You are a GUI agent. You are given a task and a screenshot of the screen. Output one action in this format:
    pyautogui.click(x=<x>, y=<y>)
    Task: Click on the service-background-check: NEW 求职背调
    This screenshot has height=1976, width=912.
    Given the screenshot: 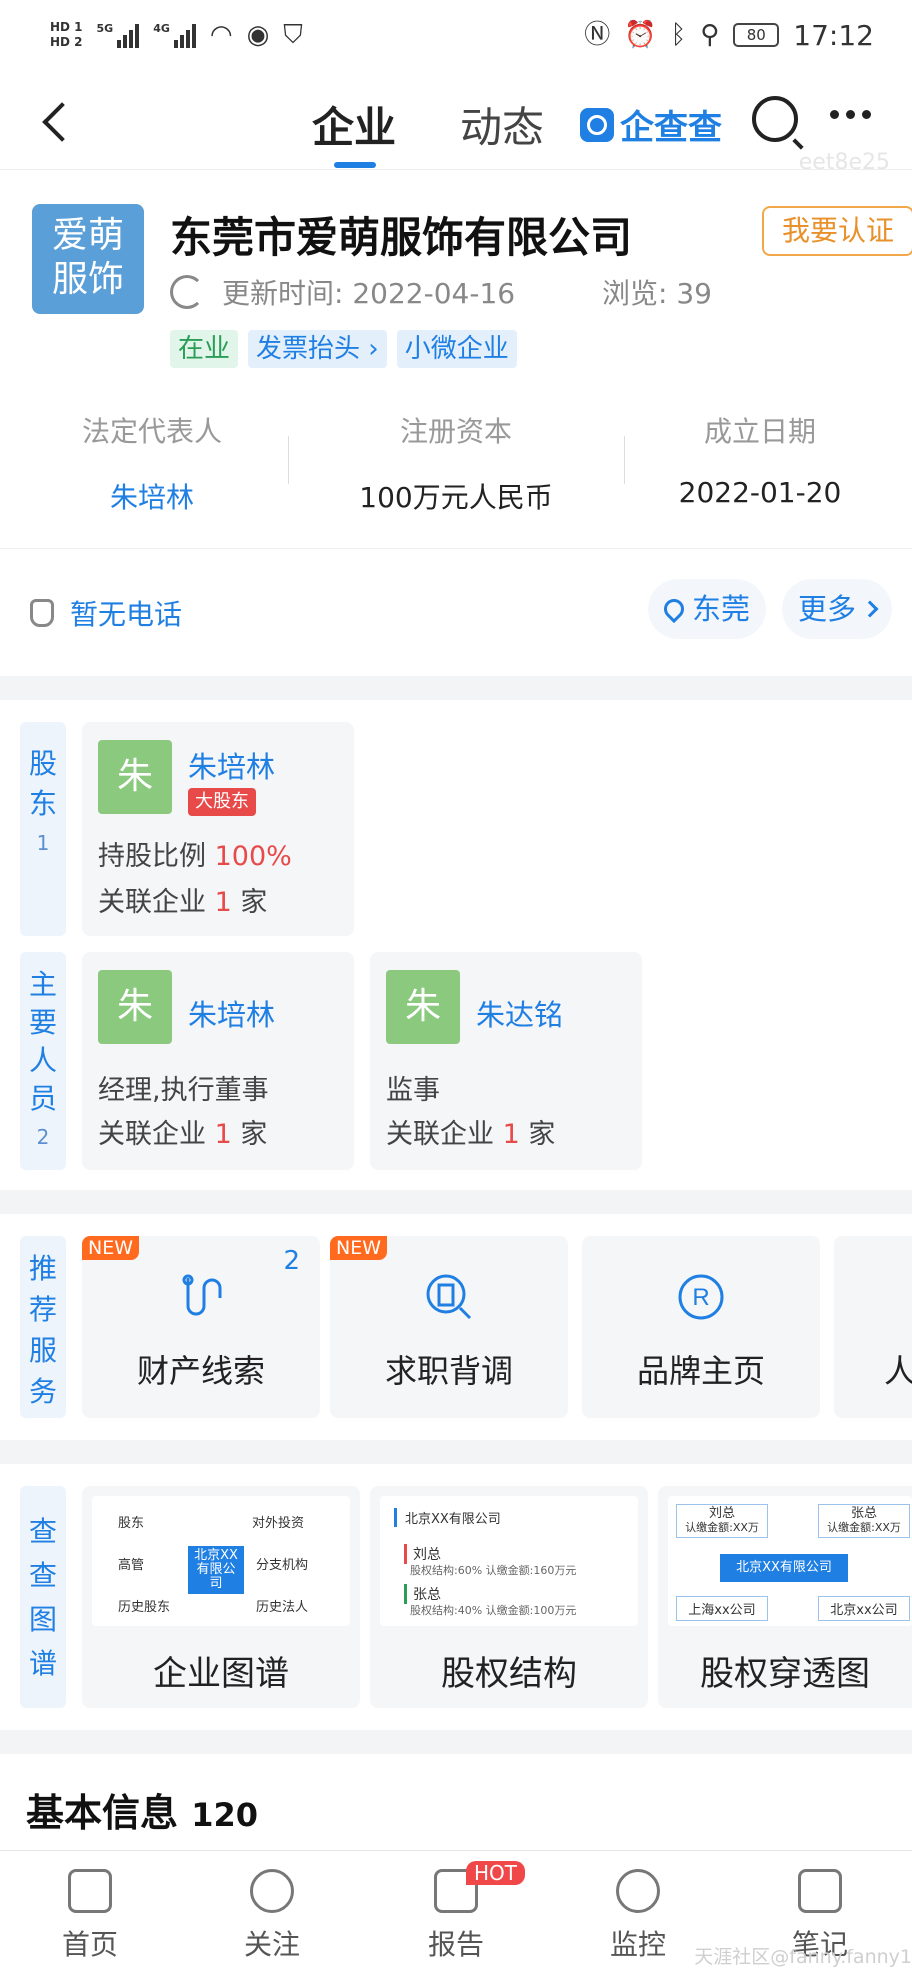 What is the action you would take?
    pyautogui.click(x=449, y=1327)
    